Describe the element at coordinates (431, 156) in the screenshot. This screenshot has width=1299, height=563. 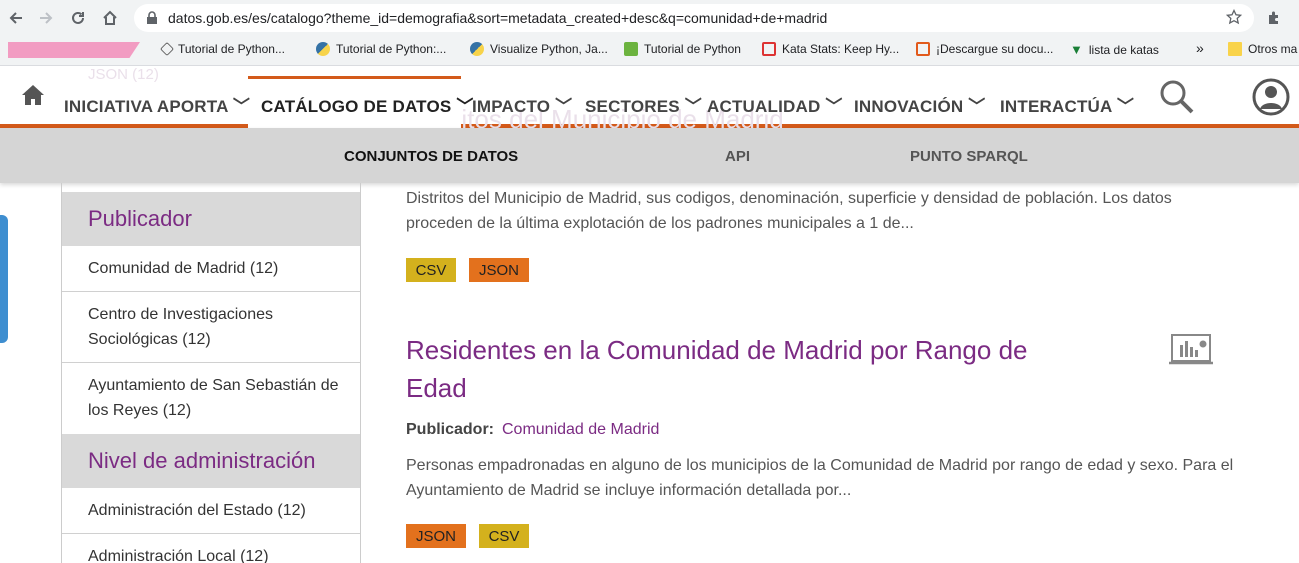
I see `subnav-conjuntos-de-datos: CONJUNTOS DE DATOS` at that location.